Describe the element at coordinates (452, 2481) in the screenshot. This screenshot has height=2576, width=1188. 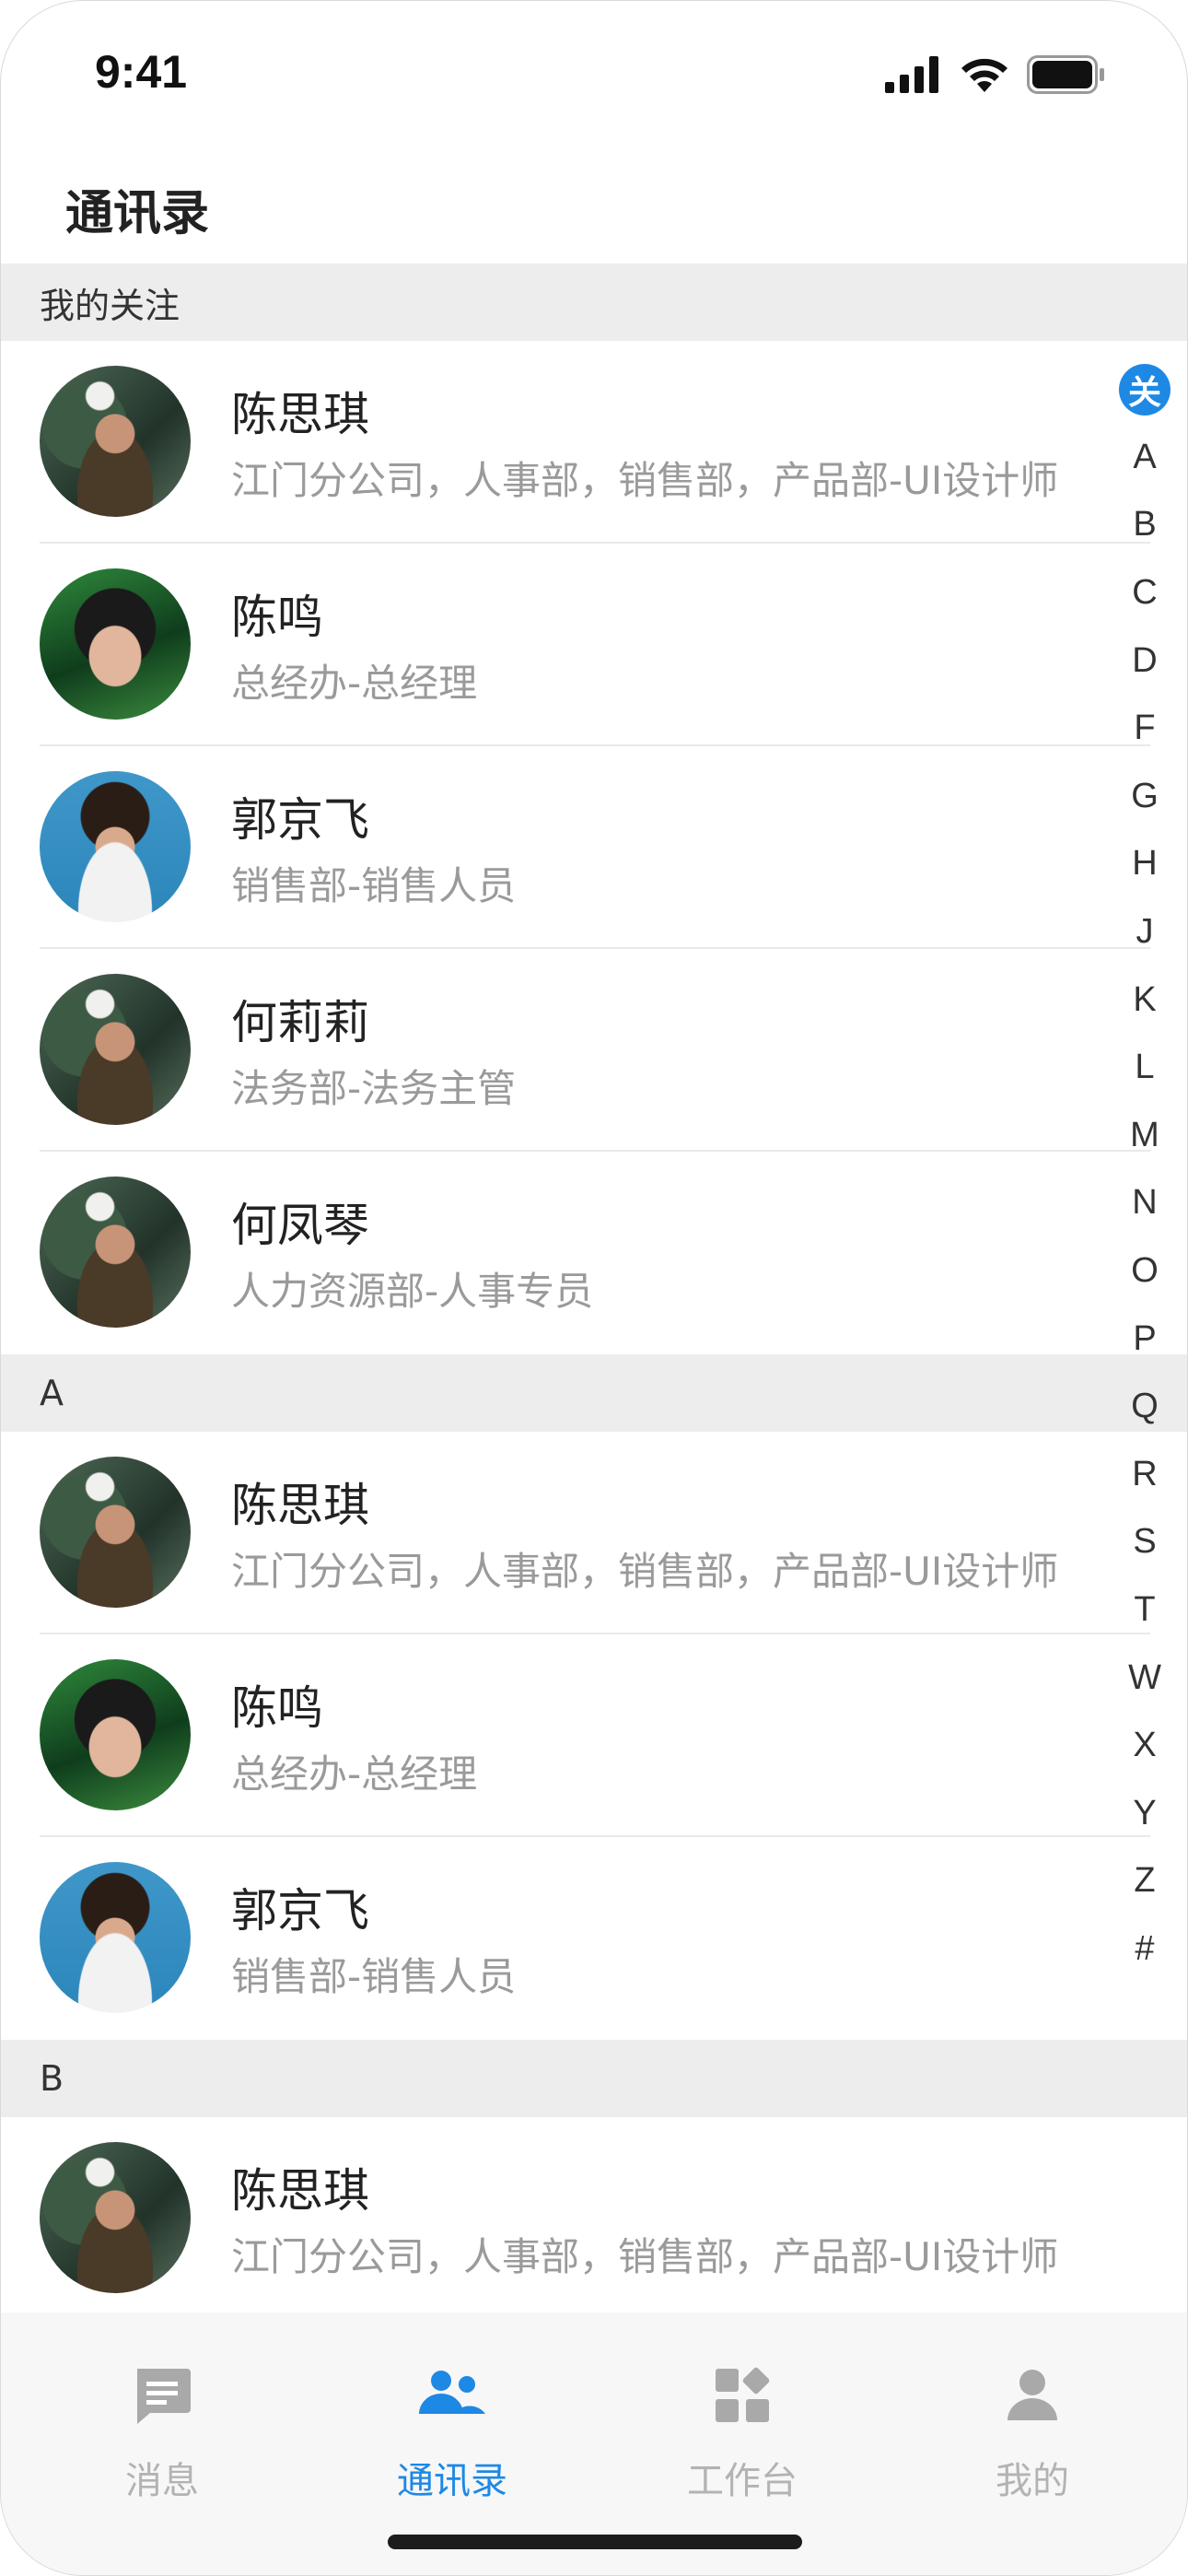
I see `tab-label: 通讯录` at that location.